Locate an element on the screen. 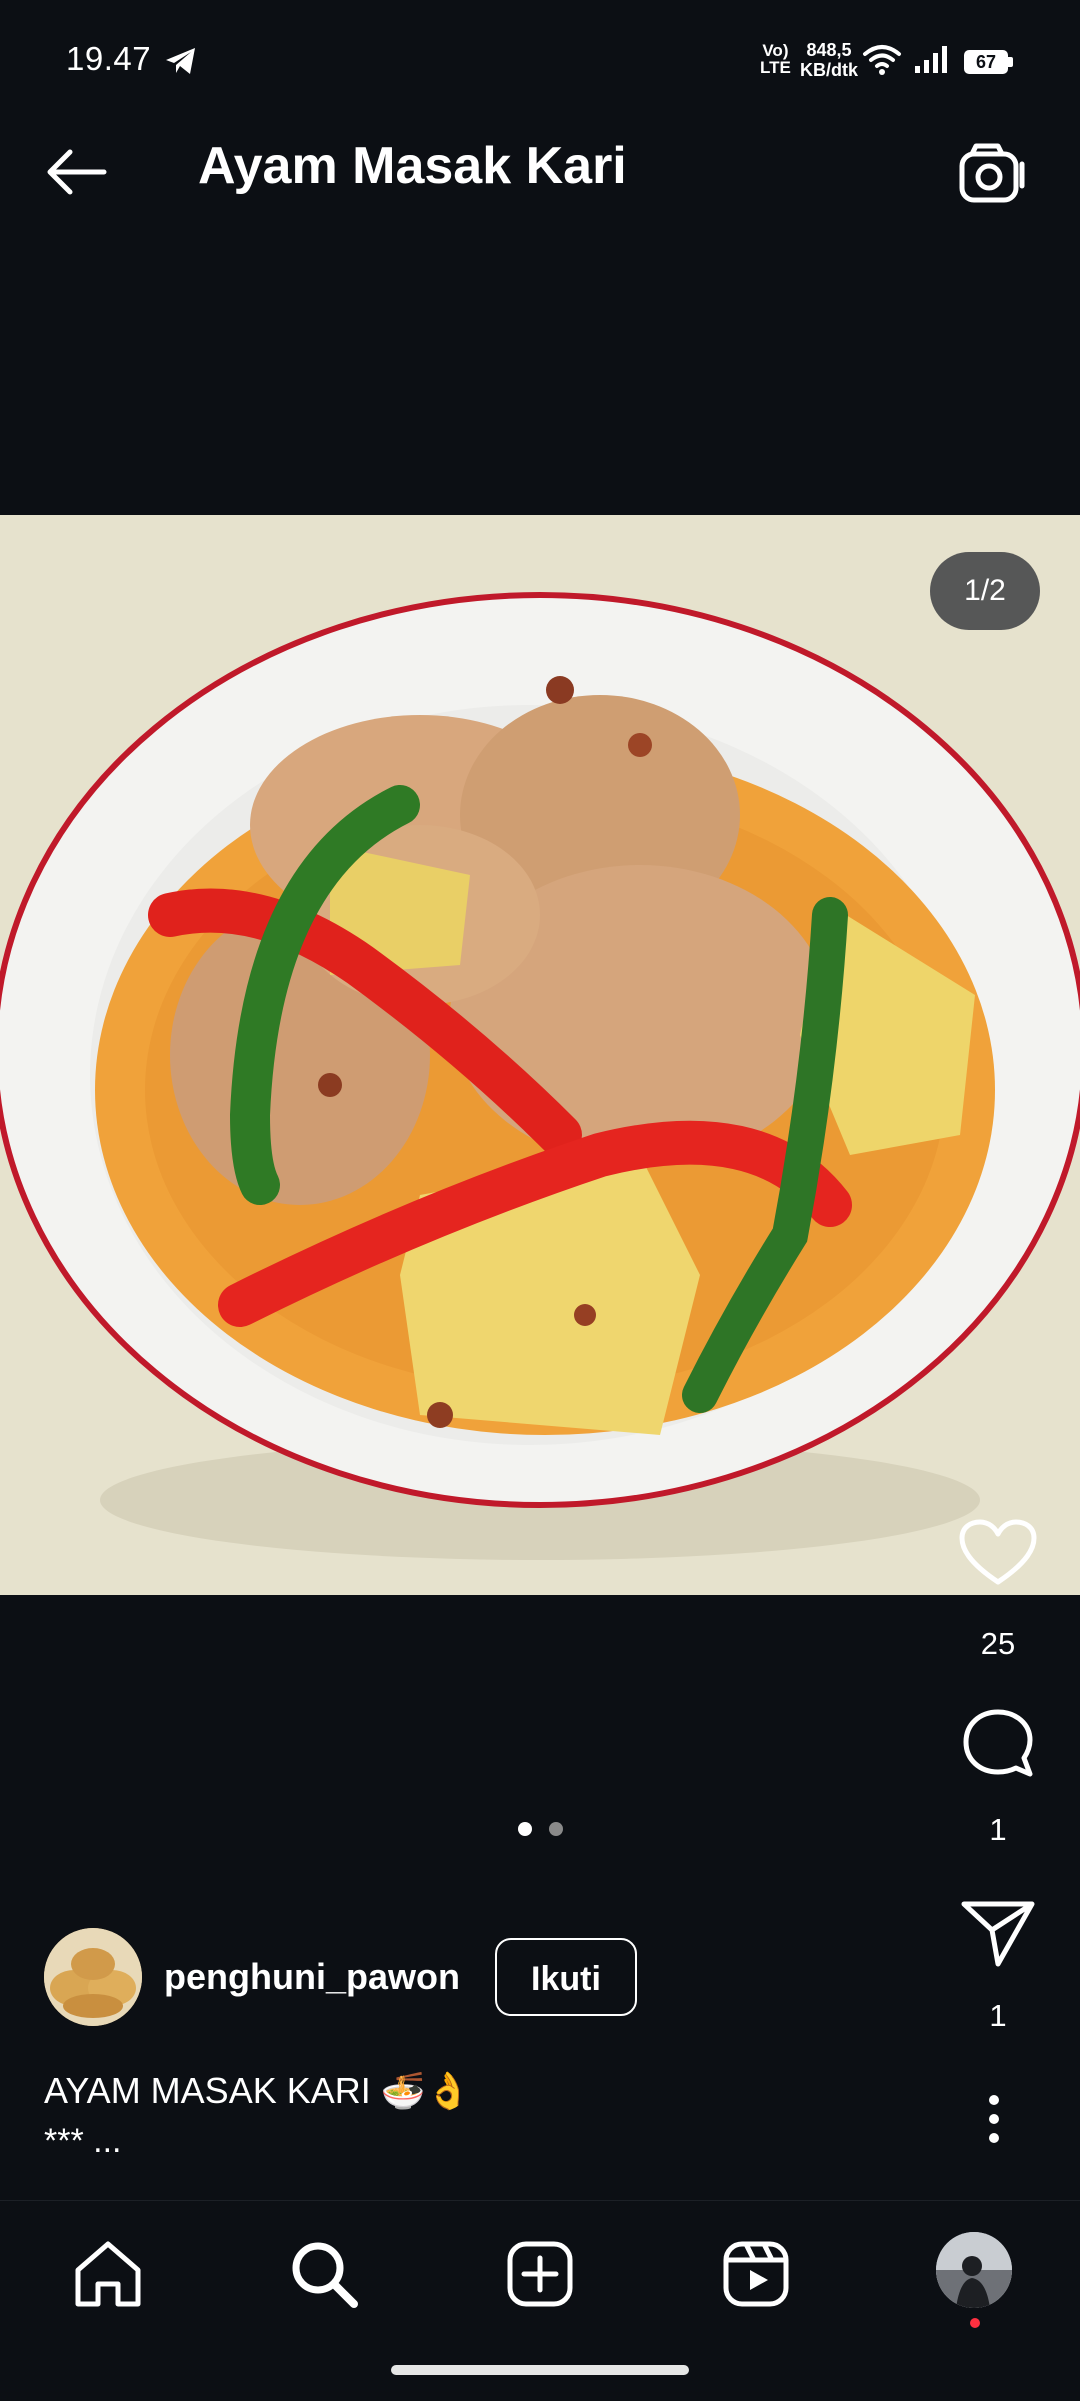  caption-text: AYAM MASAK KARI 🍜👌 is located at coordinates (257, 2091).